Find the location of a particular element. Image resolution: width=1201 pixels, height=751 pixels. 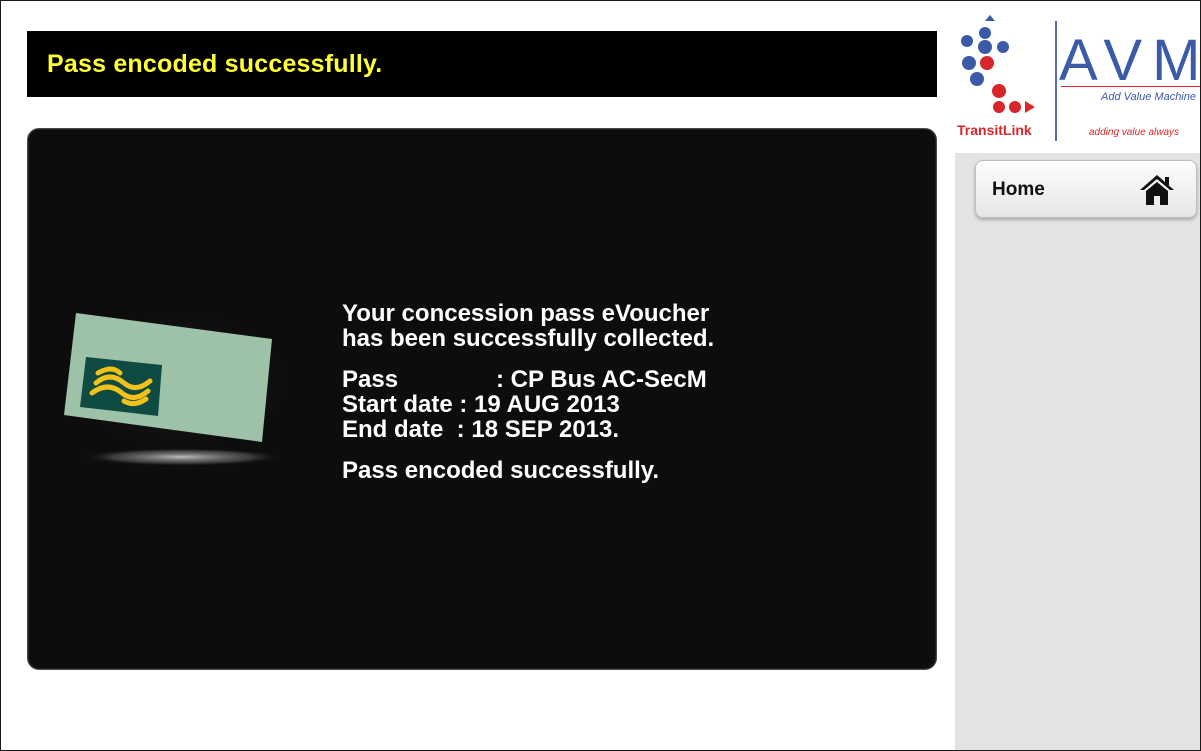

avm-wordmark: AVM is located at coordinates (1130, 60).